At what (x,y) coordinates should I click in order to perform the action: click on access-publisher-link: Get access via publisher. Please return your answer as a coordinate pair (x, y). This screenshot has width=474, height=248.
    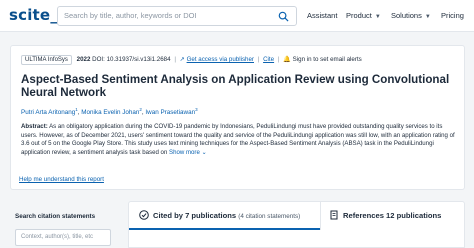
    Looking at the image, I should click on (220, 59).